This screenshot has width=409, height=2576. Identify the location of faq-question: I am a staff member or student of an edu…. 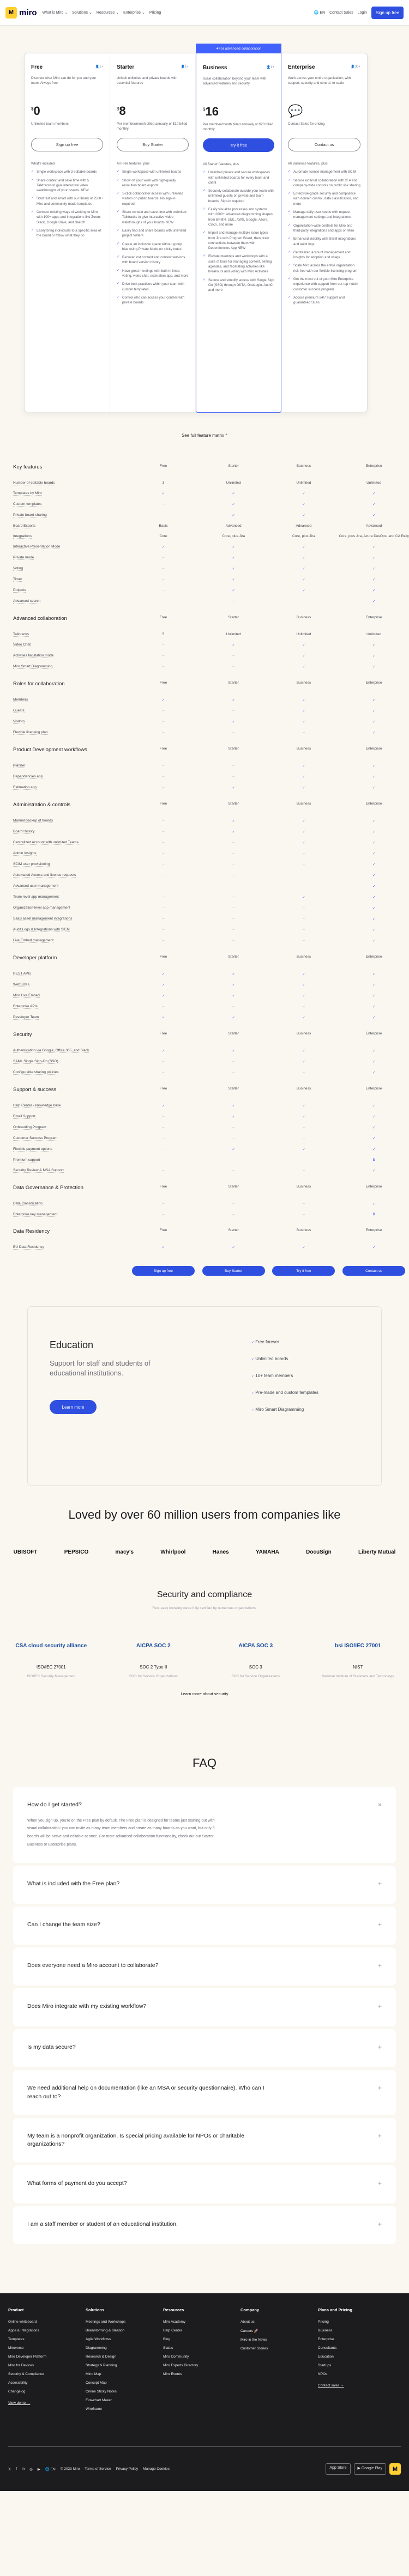
(150, 2224).